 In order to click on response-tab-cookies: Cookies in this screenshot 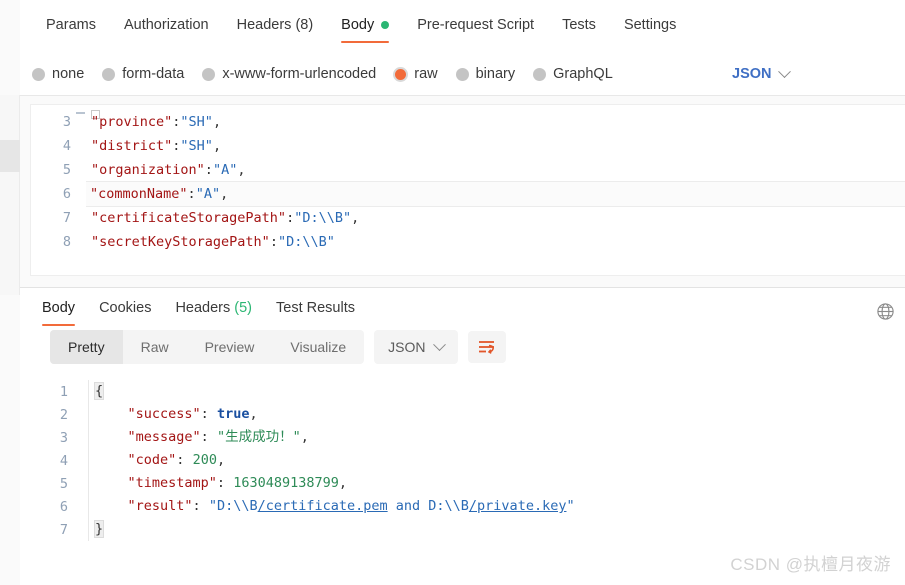, I will do `click(125, 311)`.